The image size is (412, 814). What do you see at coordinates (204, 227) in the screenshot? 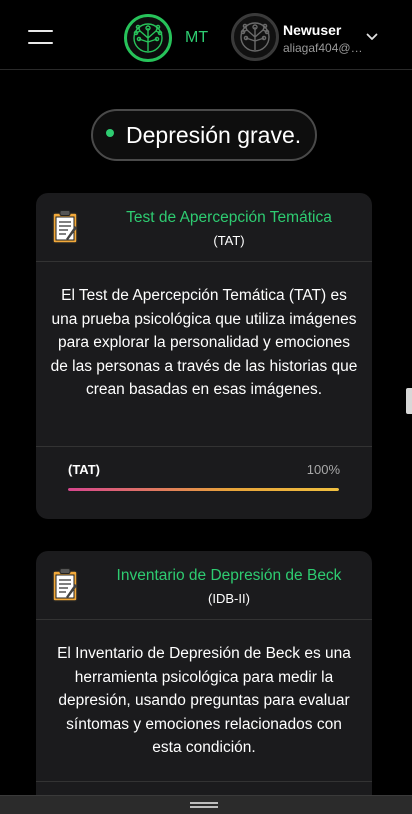
I see `card-header: Test de Apercepción Temática (TAT)` at bounding box center [204, 227].